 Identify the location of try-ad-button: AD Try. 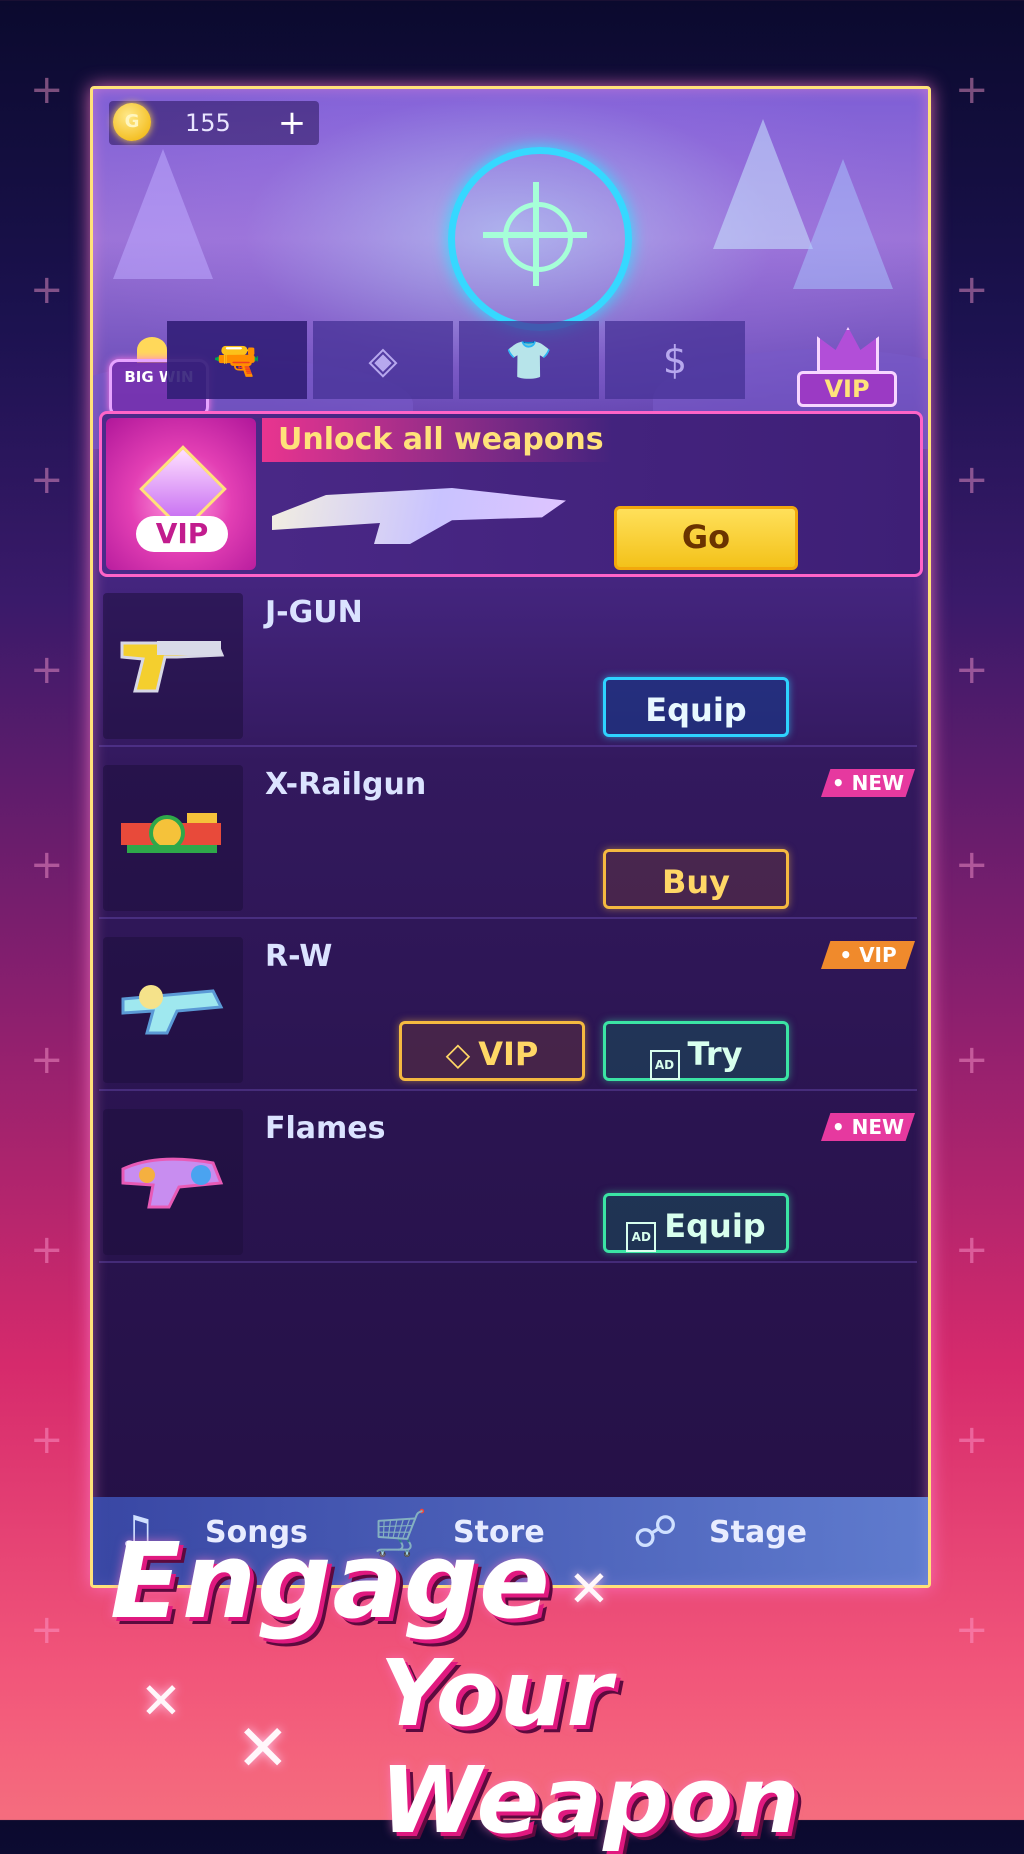
(696, 1051).